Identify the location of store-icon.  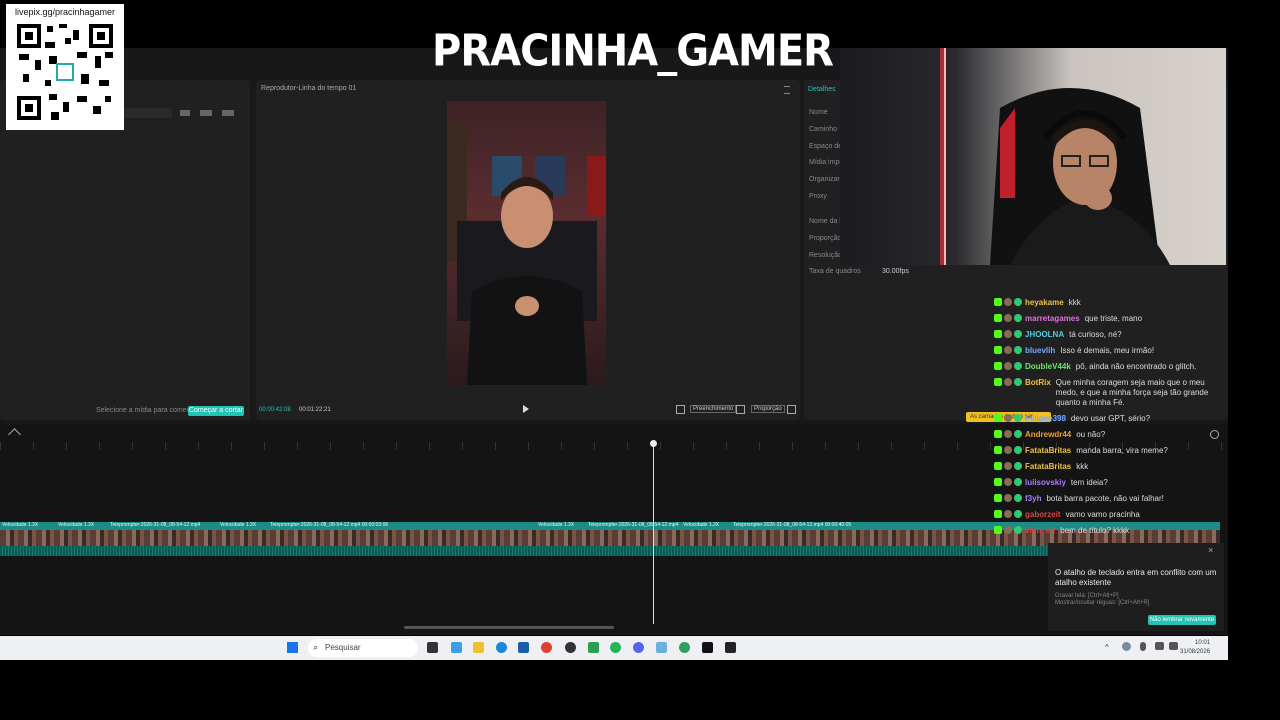
(523, 647).